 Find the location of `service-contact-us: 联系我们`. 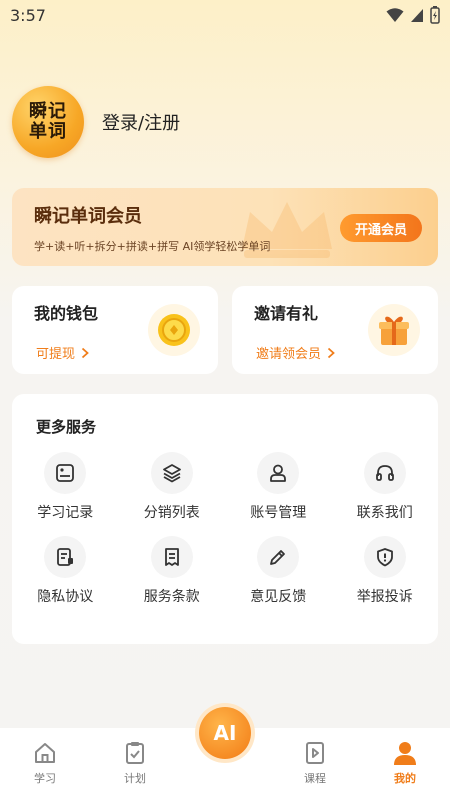

service-contact-us: 联系我们 is located at coordinates (385, 487).